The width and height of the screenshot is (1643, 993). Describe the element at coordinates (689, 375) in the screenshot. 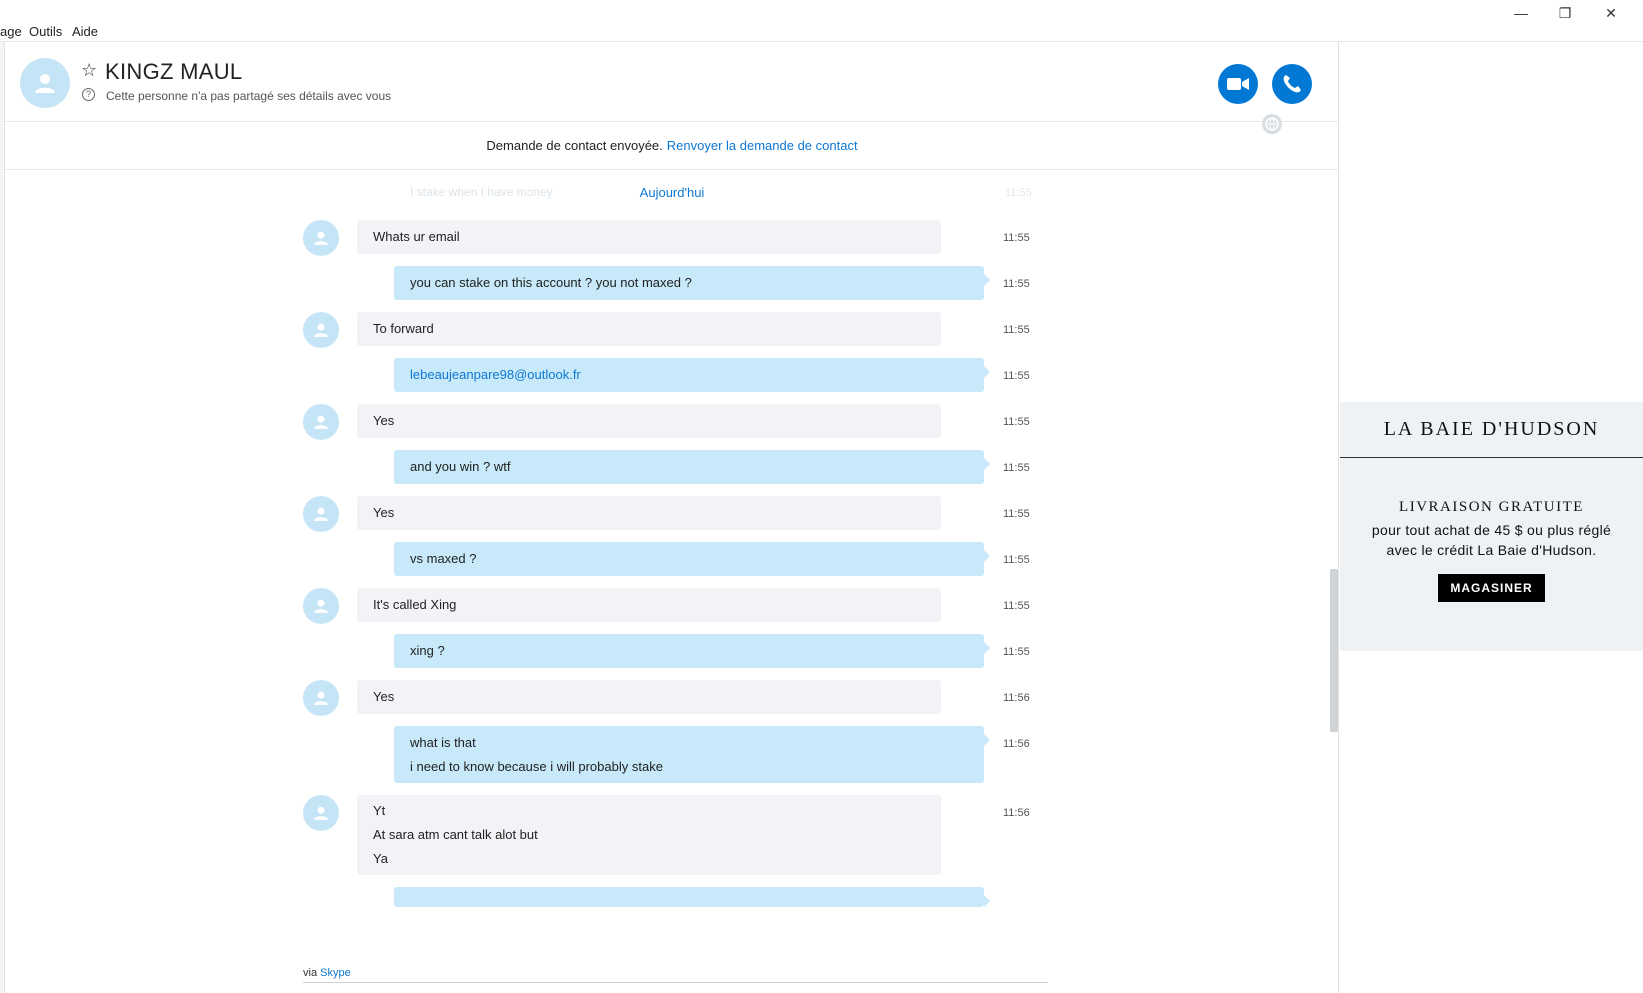

I see `email-link: lebeaujeanpare98@outlook.fr` at that location.